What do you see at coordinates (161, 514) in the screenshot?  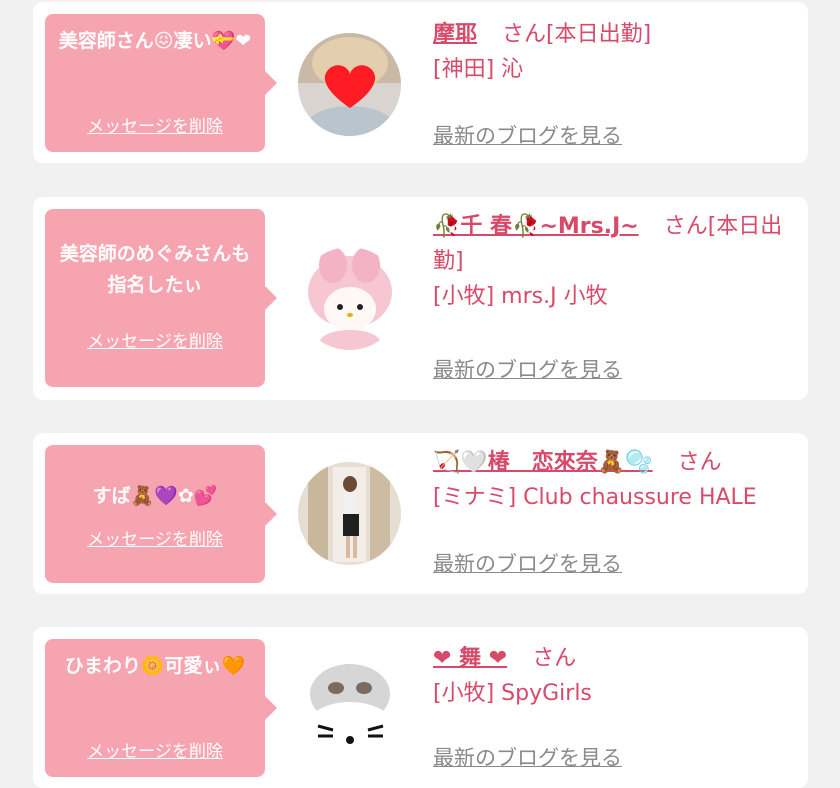 I see `message-bubble: すば🧸💜✿💕 メッセージを削除` at bounding box center [161, 514].